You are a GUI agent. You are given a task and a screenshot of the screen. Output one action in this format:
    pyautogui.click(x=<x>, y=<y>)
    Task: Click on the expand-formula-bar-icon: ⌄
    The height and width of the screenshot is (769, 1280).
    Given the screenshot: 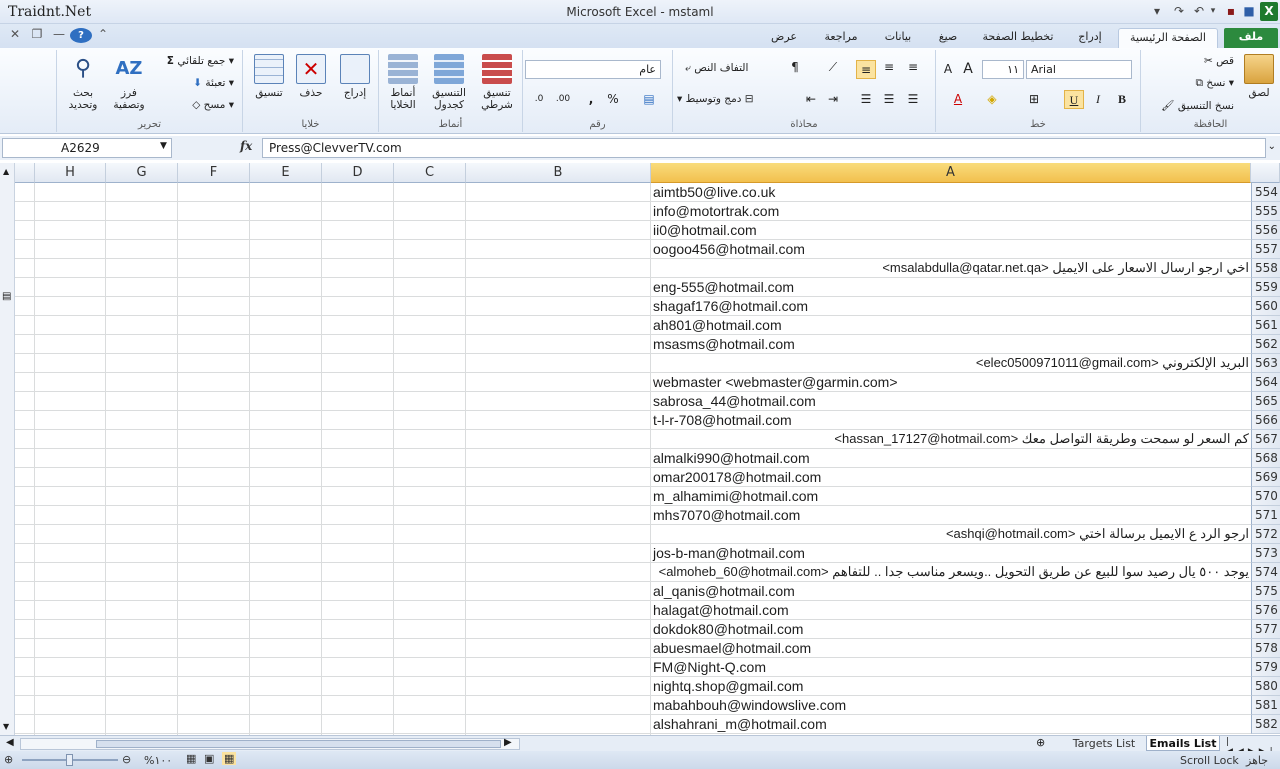 What is the action you would take?
    pyautogui.click(x=1272, y=146)
    